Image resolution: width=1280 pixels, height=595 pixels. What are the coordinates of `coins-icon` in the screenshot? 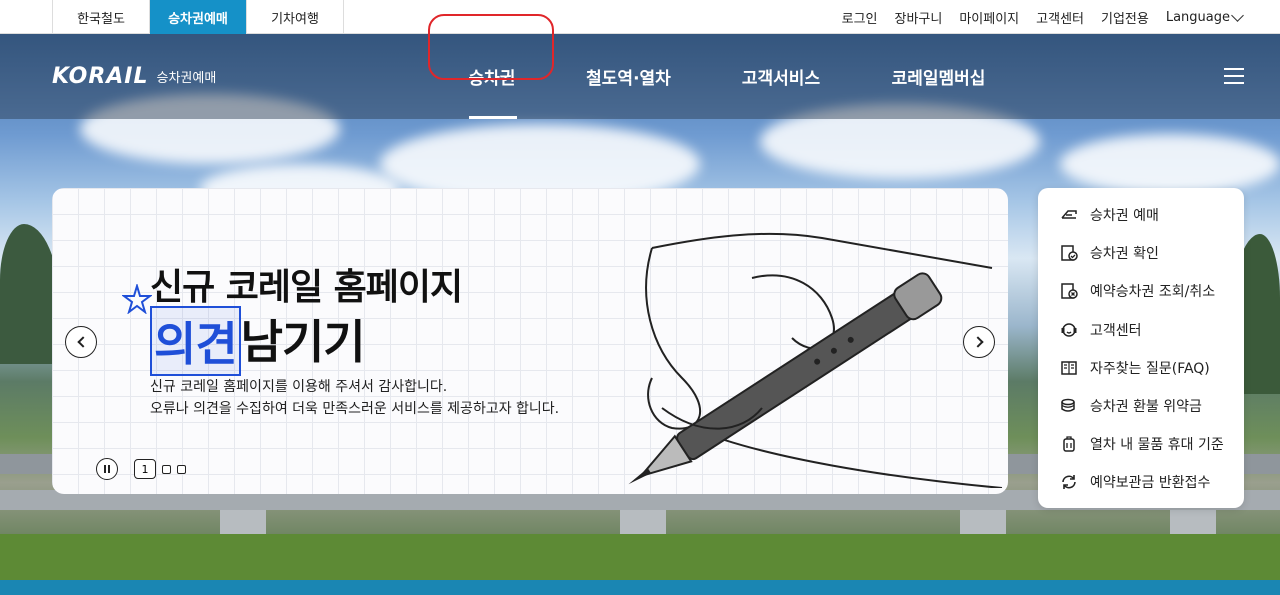 It's located at (1068, 405).